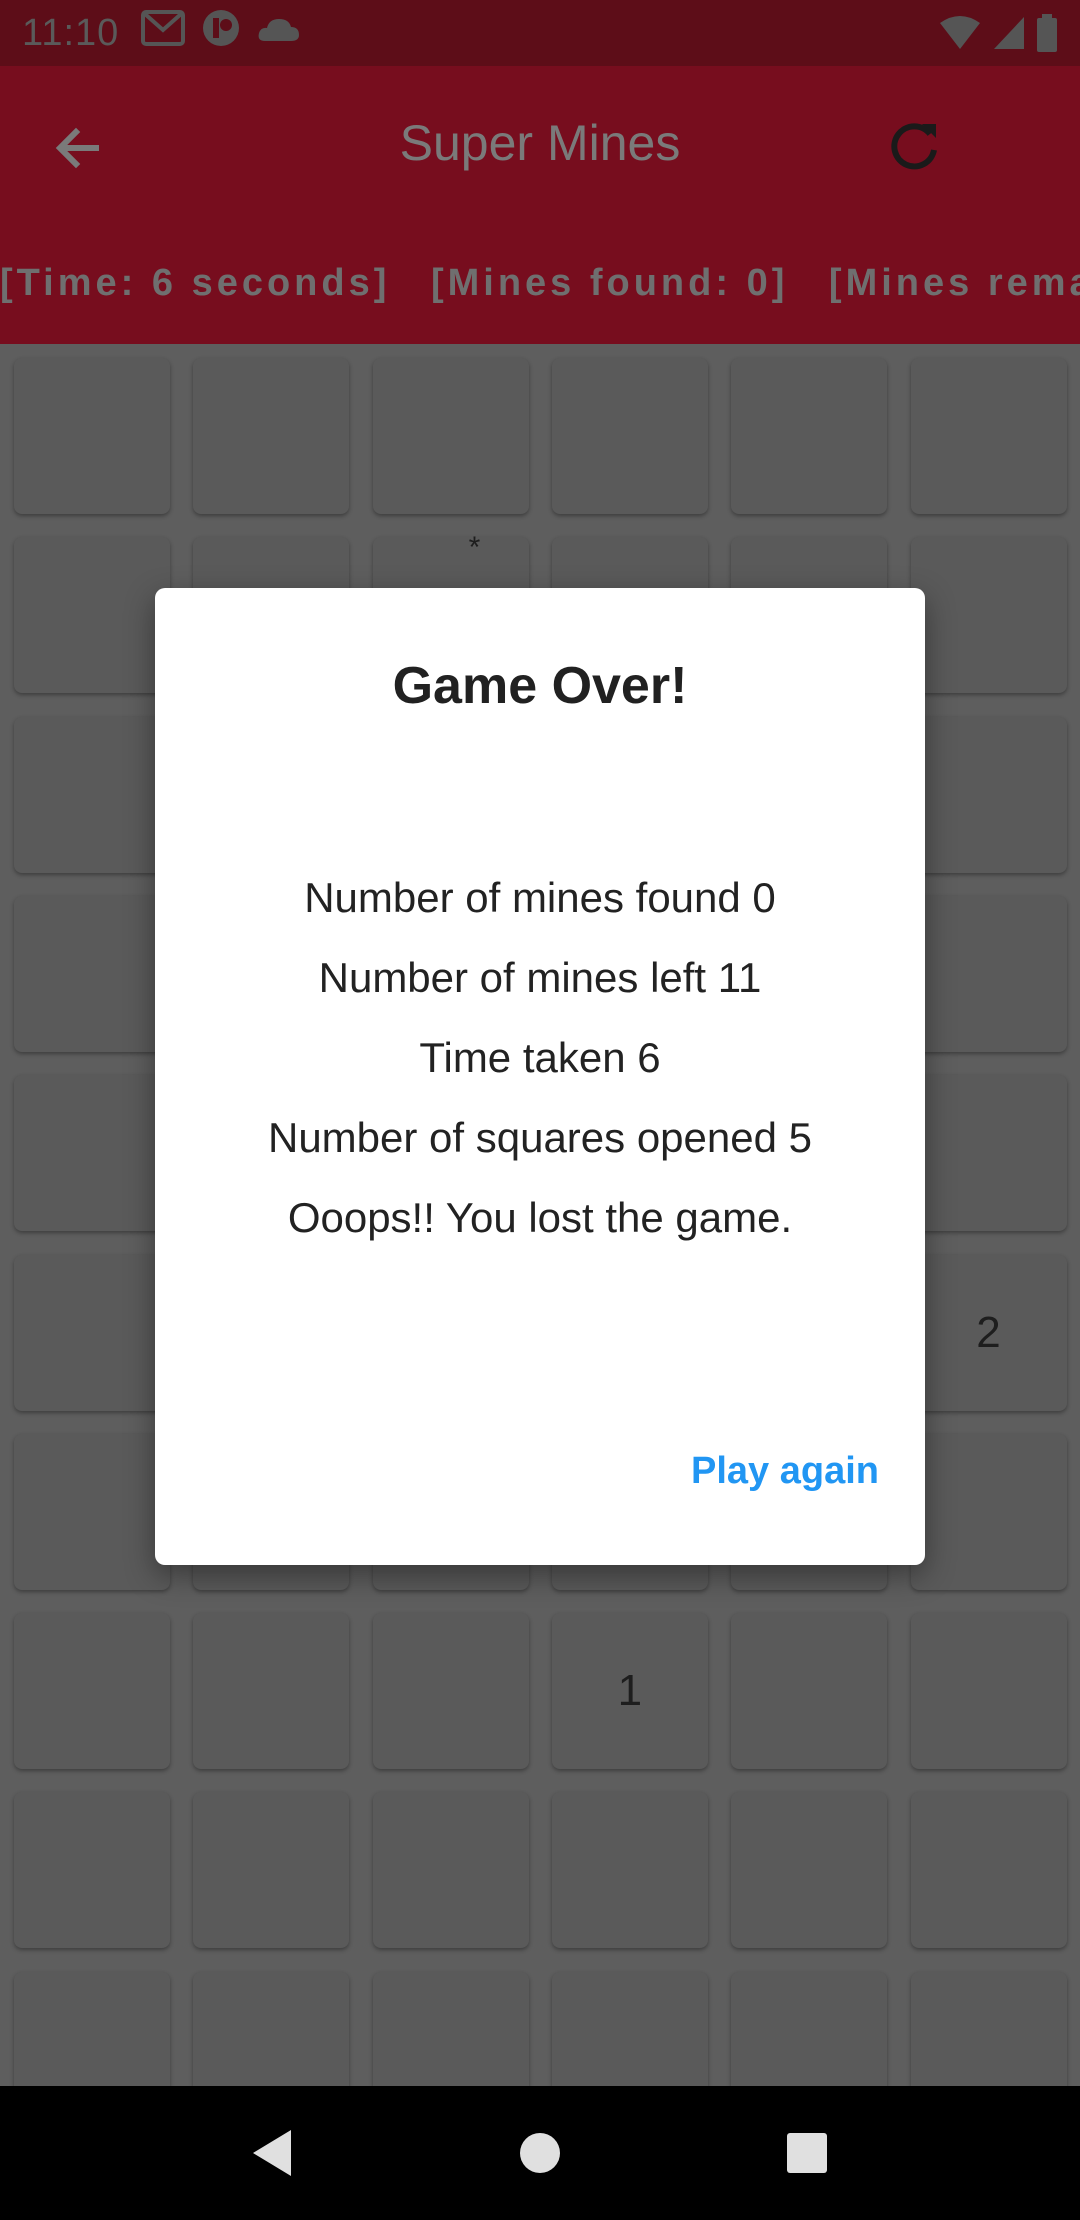 The height and width of the screenshot is (2220, 1080). I want to click on system-nav-bar, so click(540, 2153).